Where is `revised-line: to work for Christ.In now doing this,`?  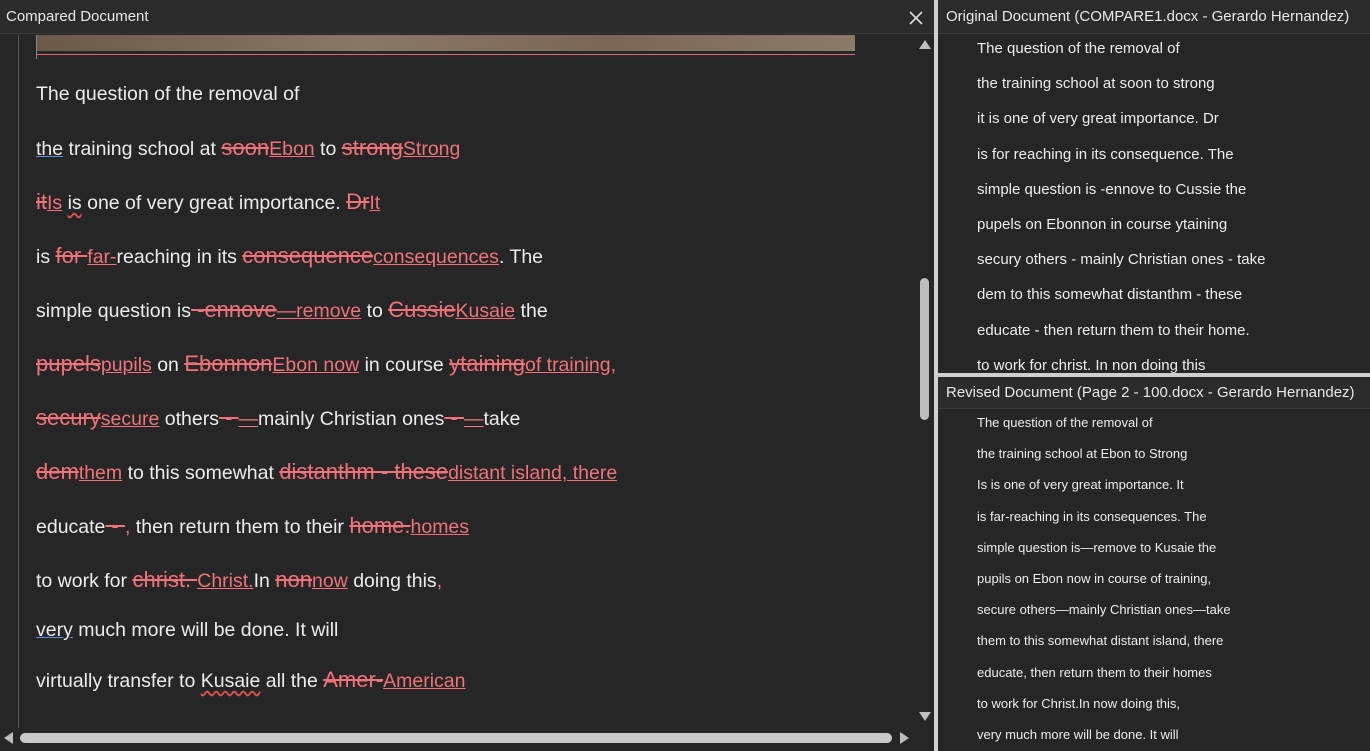
revised-line: to work for Christ.In now doing this, is located at coordinates (1079, 703).